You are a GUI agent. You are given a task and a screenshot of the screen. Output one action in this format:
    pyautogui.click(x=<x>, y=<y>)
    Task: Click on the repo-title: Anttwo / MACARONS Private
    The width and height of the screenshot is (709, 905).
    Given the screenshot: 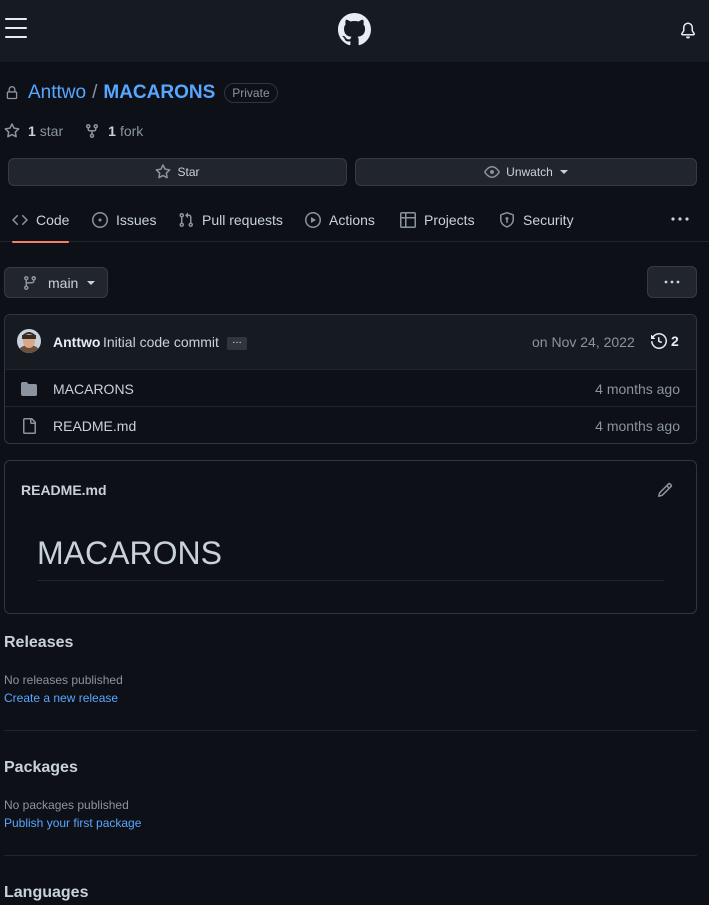 What is the action you would take?
    pyautogui.click(x=141, y=93)
    